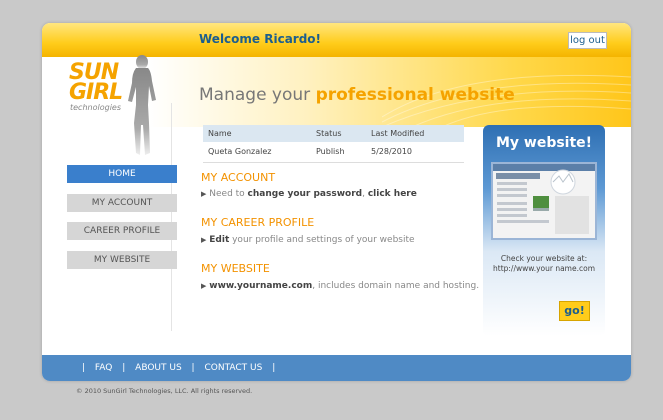  What do you see at coordinates (122, 231) in the screenshot?
I see `nav-career-profile: CAREER PROFILE` at bounding box center [122, 231].